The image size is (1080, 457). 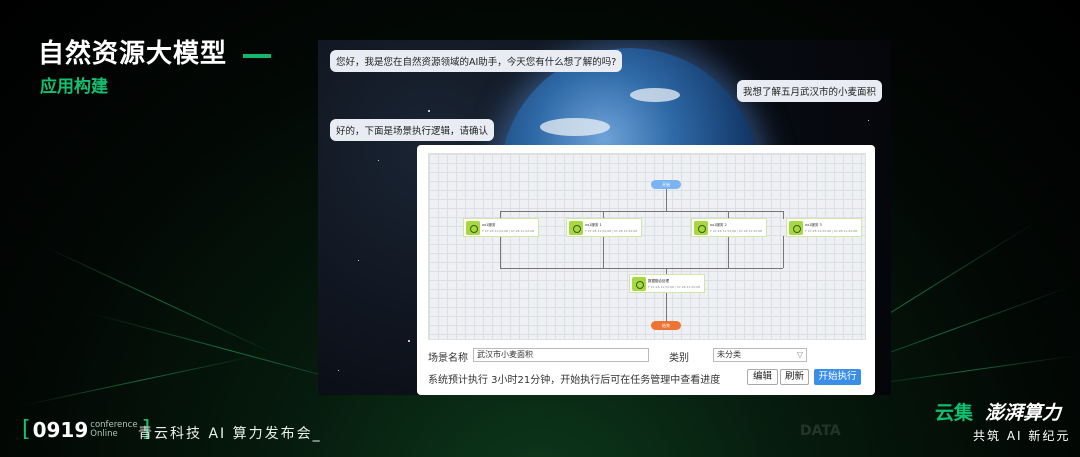 I want to click on title-accent-bar, so click(x=257, y=56).